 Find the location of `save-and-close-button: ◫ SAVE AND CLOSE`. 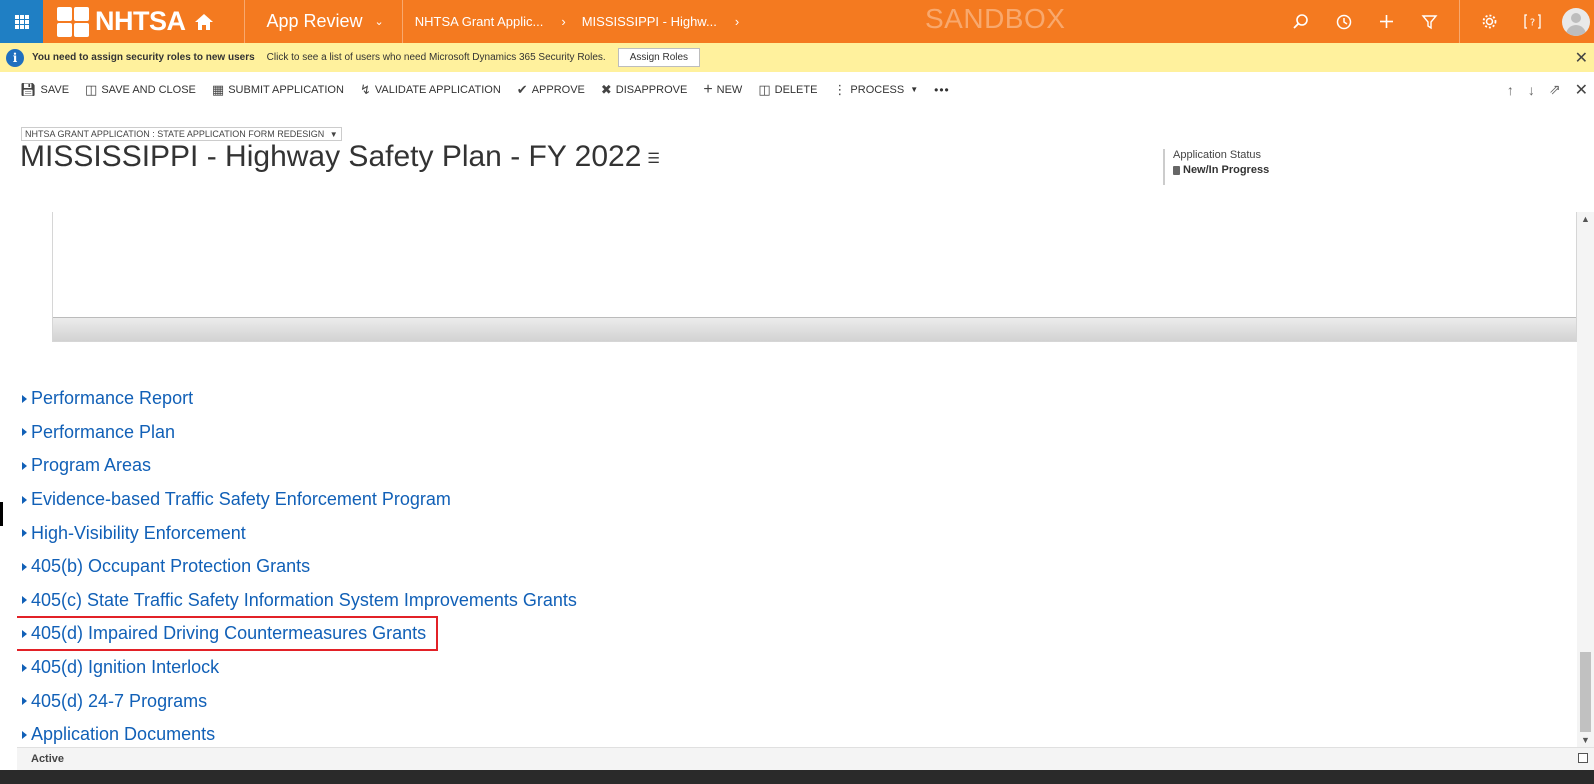

save-and-close-button: ◫ SAVE AND CLOSE is located at coordinates (140, 90).